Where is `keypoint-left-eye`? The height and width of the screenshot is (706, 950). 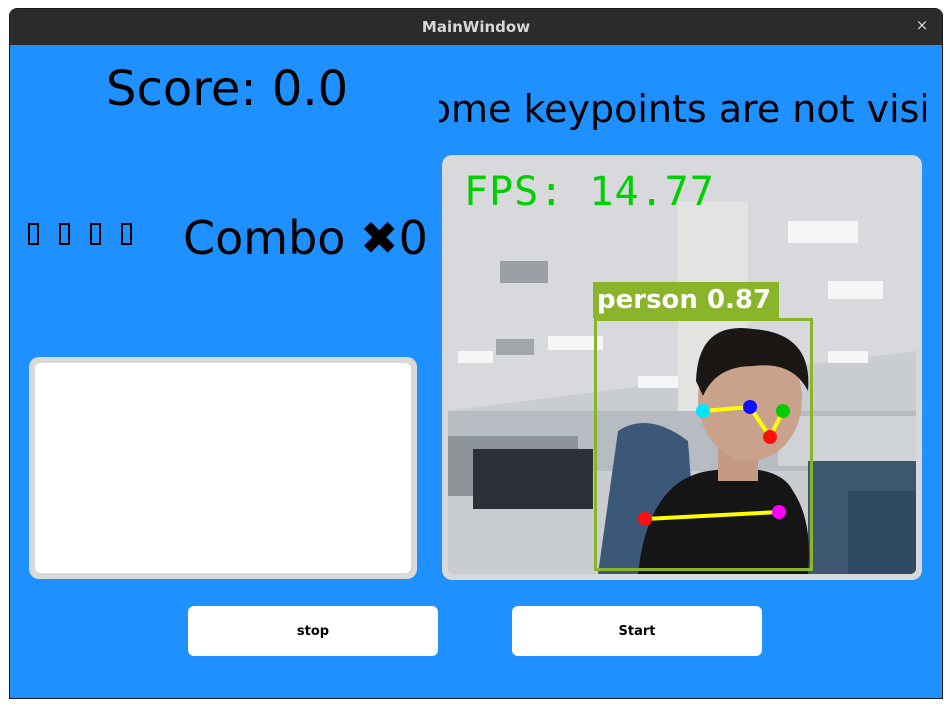 keypoint-left-eye is located at coordinates (750, 407).